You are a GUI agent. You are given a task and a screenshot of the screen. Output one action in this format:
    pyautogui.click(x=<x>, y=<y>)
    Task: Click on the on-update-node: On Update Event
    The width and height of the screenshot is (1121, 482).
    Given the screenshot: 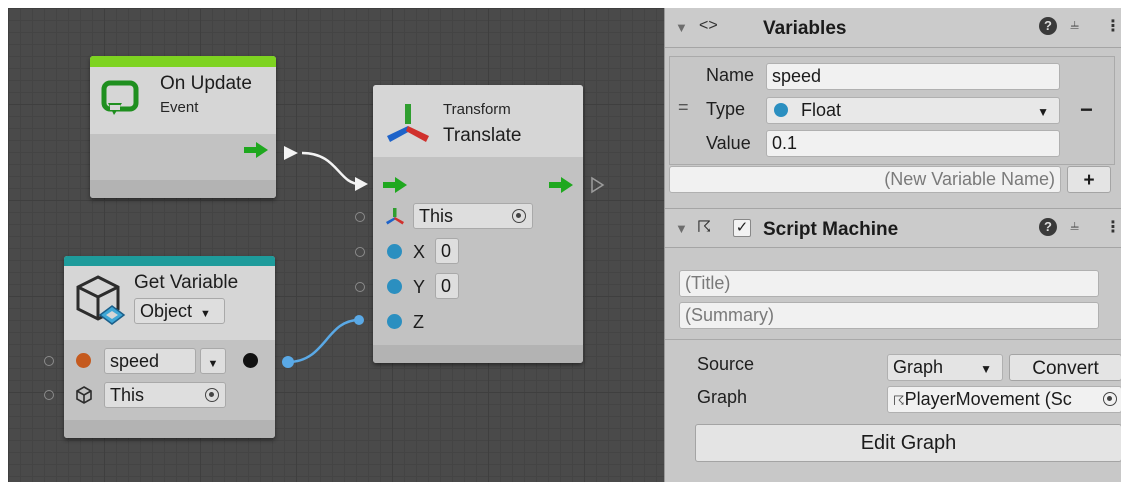 What is the action you would take?
    pyautogui.click(x=183, y=127)
    